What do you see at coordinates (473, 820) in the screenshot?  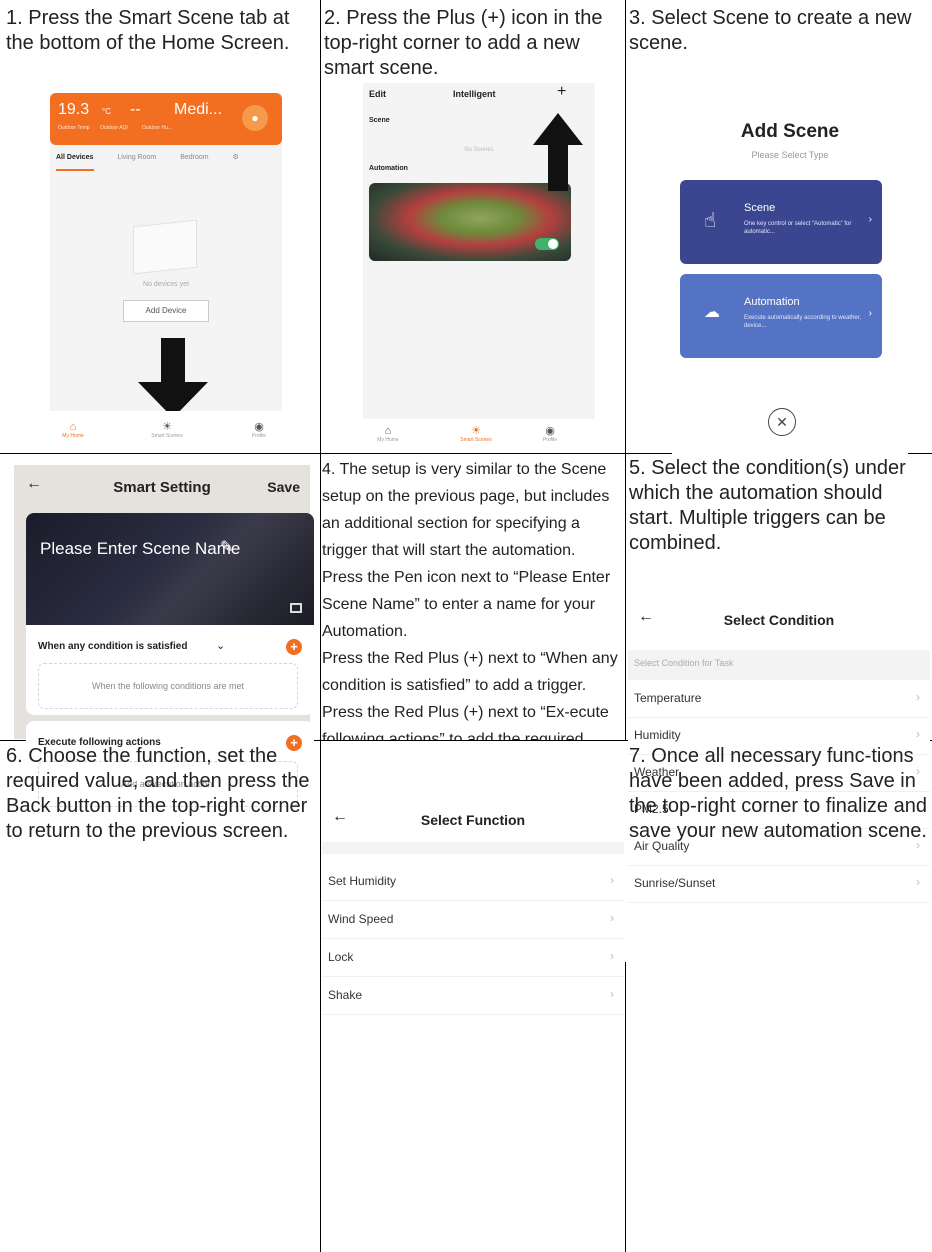 I see `select-function-title: Select Function` at bounding box center [473, 820].